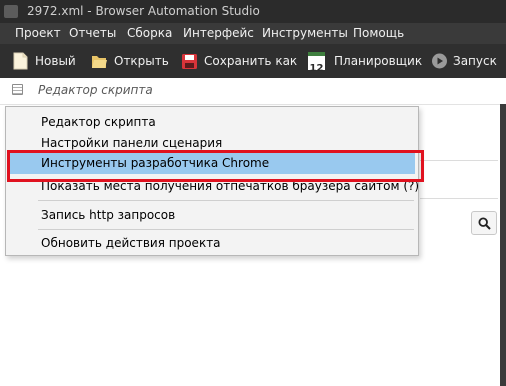 Image resolution: width=506 pixels, height=386 pixels. Describe the element at coordinates (212, 215) in the screenshot. I see `menu-item-http-recording: Запись http запросов` at that location.